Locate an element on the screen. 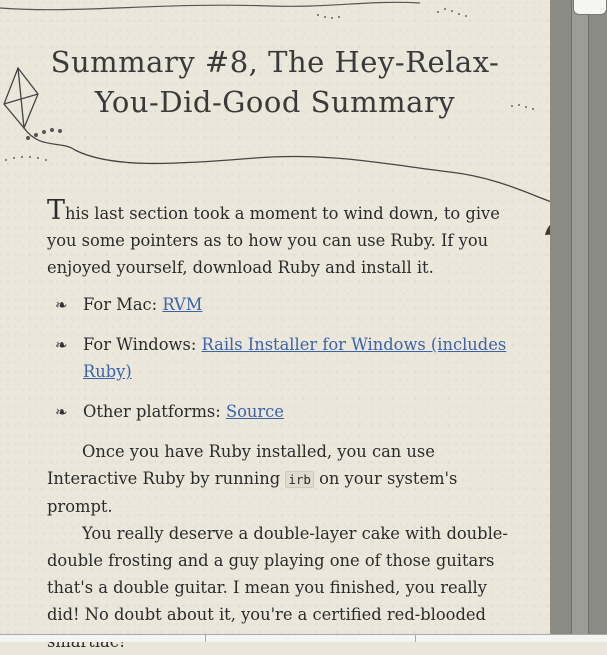  source-link: Source is located at coordinates (255, 411).